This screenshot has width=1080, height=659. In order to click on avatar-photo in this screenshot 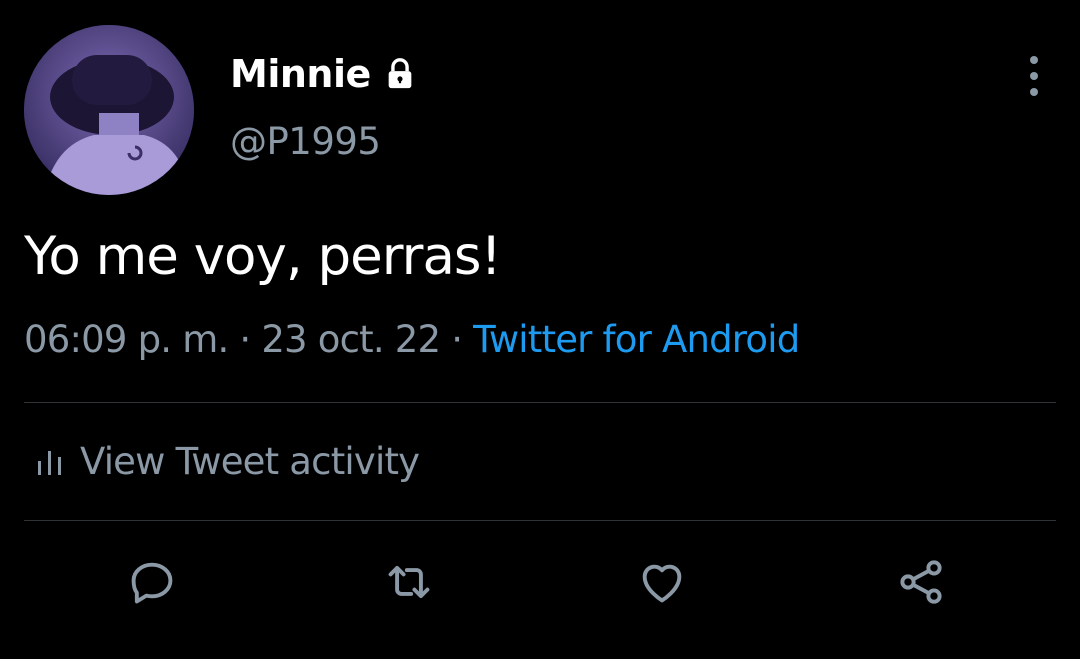, I will do `click(109, 110)`.